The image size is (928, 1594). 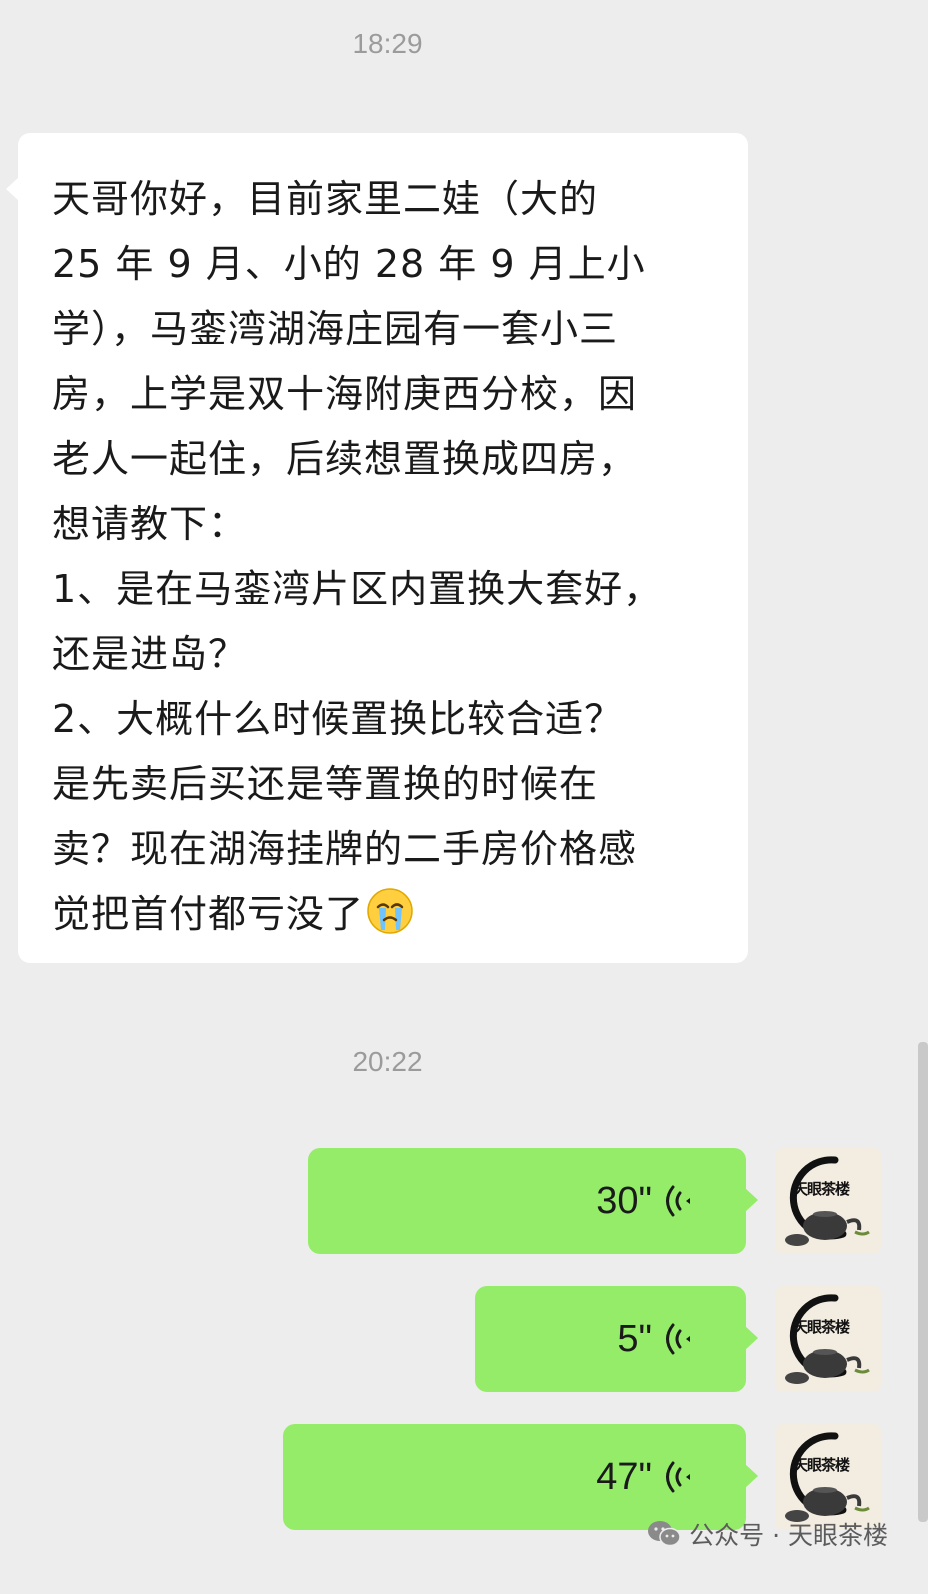 What do you see at coordinates (664, 1534) in the screenshot?
I see `wechat-icon` at bounding box center [664, 1534].